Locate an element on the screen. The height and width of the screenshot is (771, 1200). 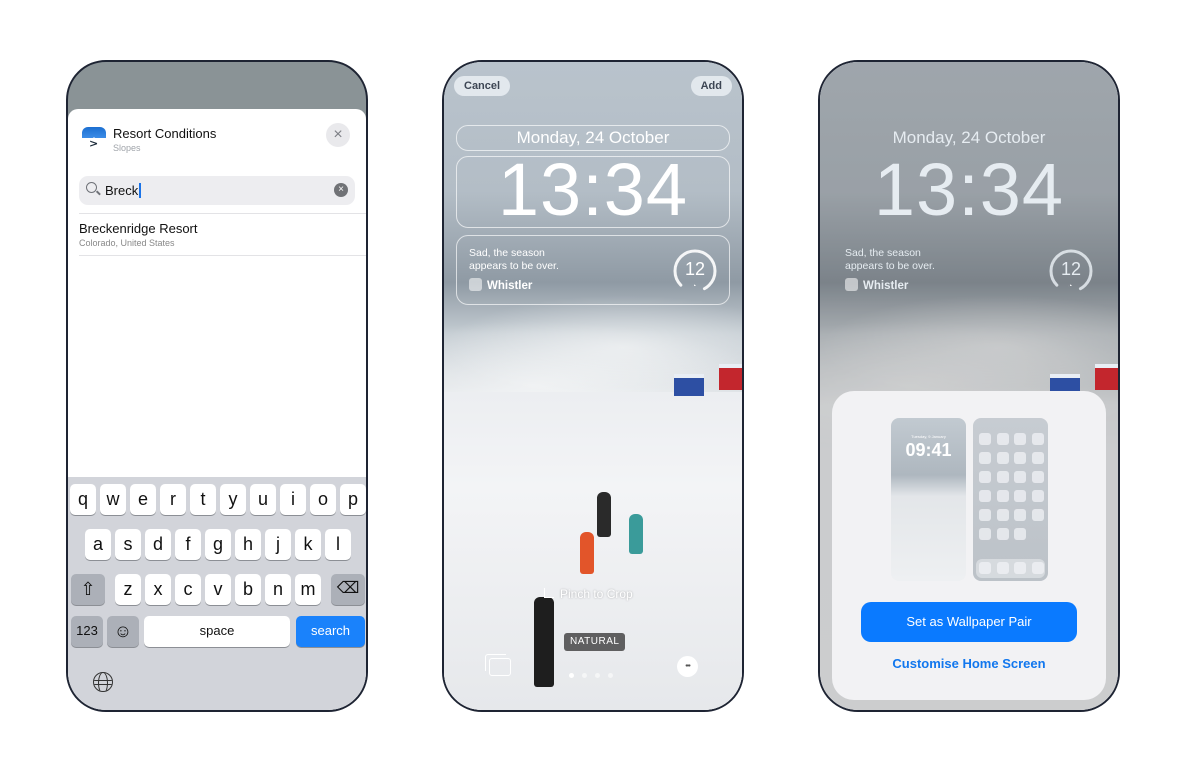
preview-dock is located at coordinates (1010, 568).